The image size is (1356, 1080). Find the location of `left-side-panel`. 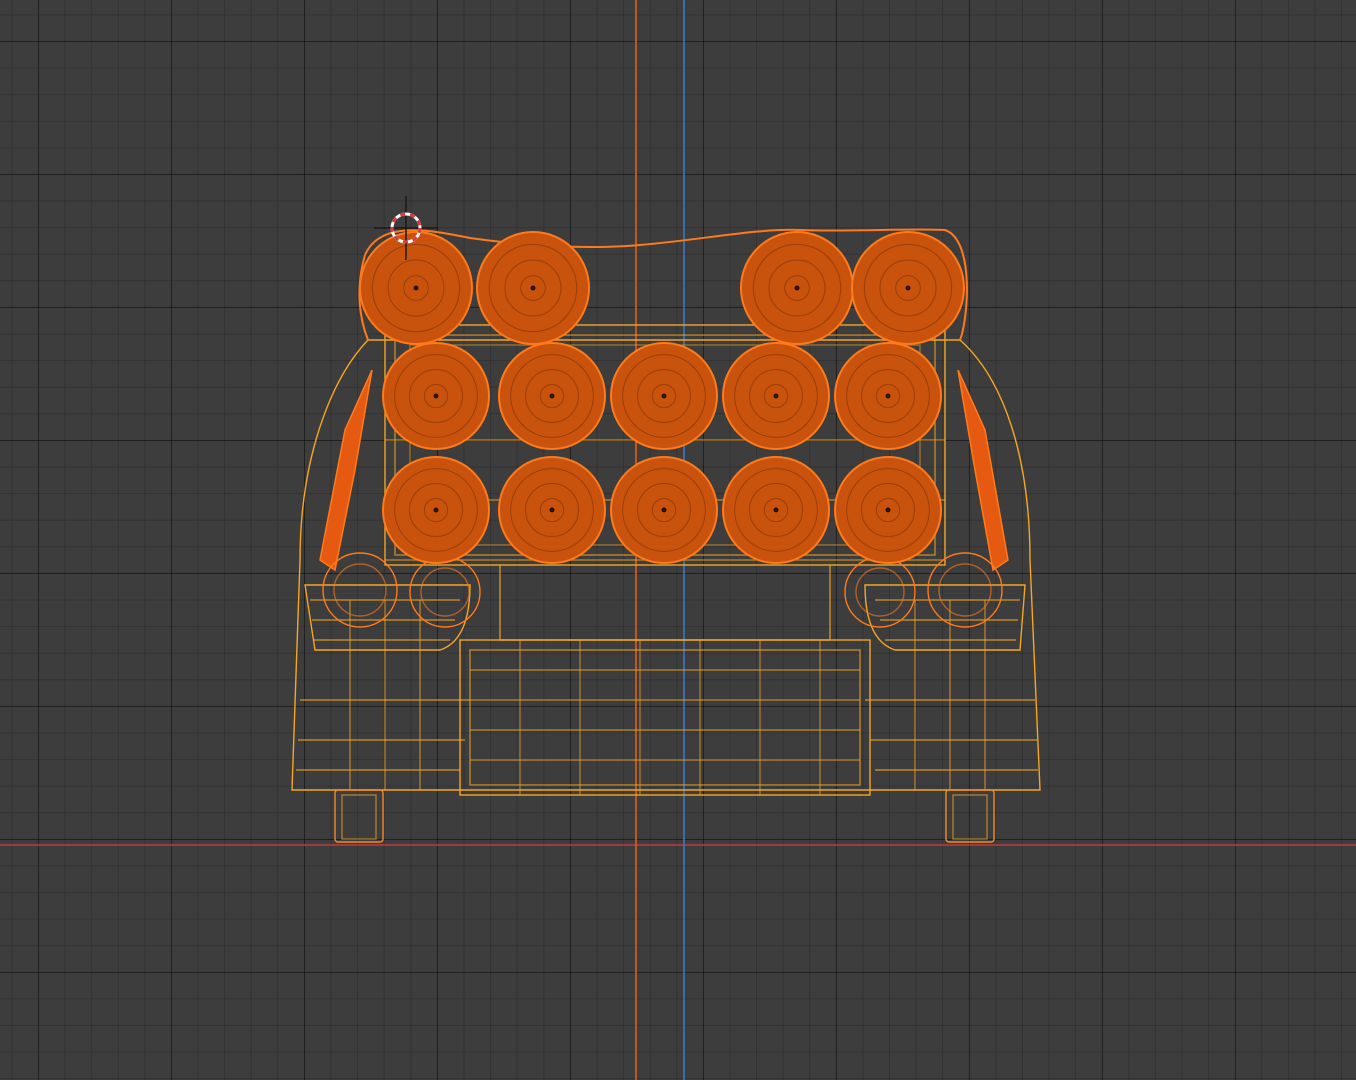

left-side-panel is located at coordinates (346, 470).